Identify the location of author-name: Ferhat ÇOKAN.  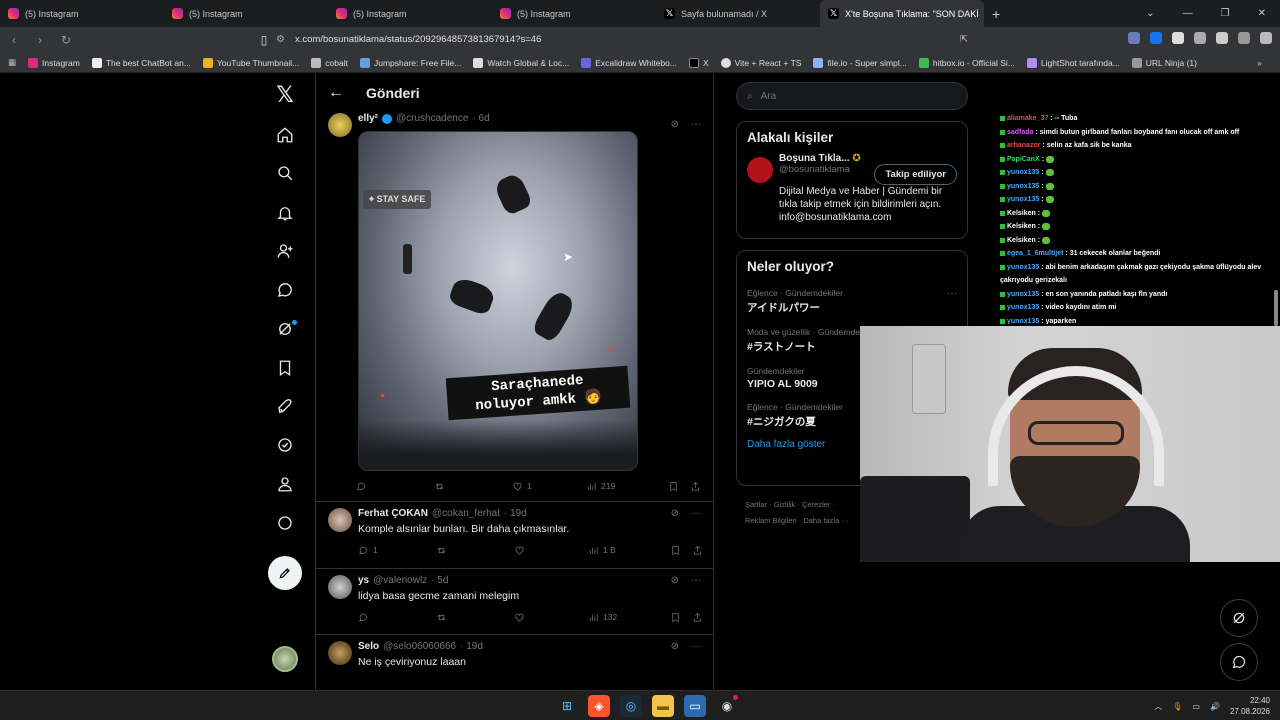
(393, 513).